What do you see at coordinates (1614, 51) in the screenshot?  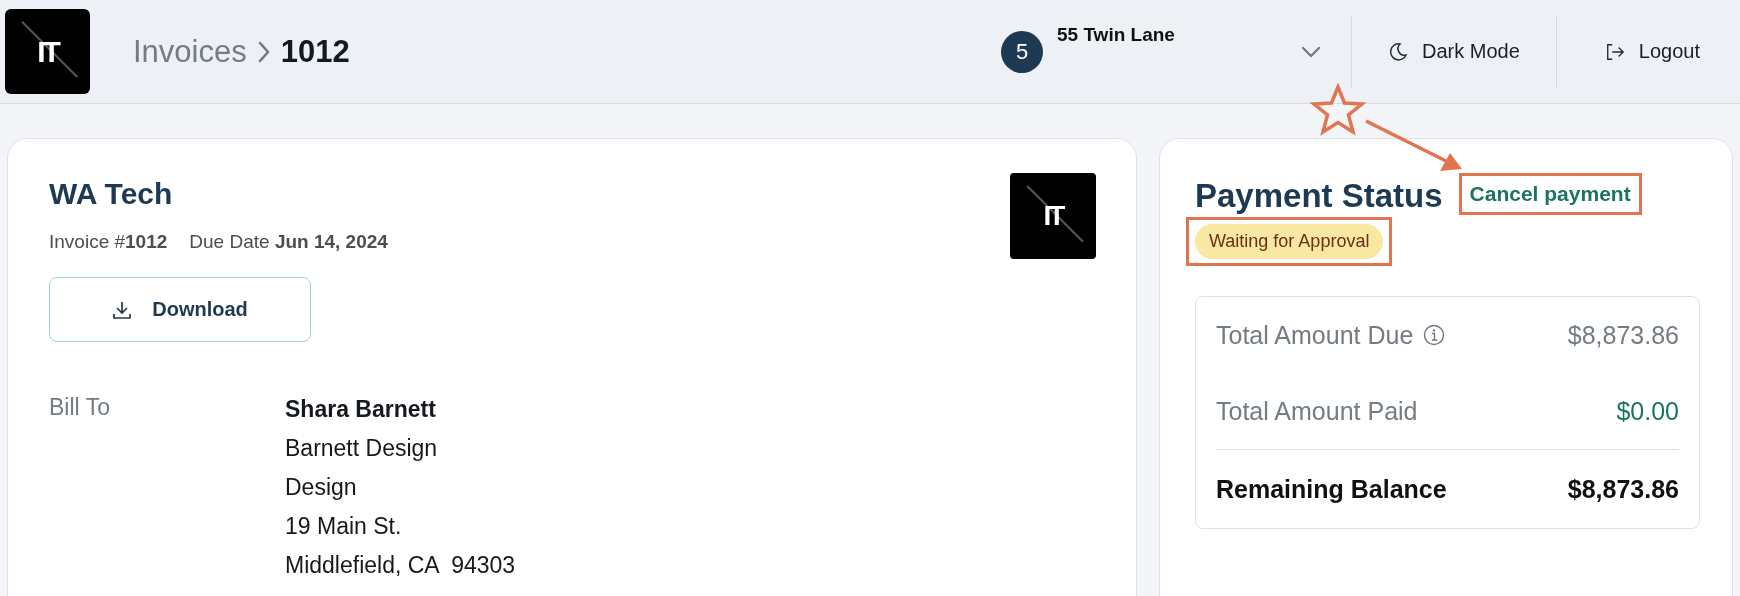 I see `logout-icon` at bounding box center [1614, 51].